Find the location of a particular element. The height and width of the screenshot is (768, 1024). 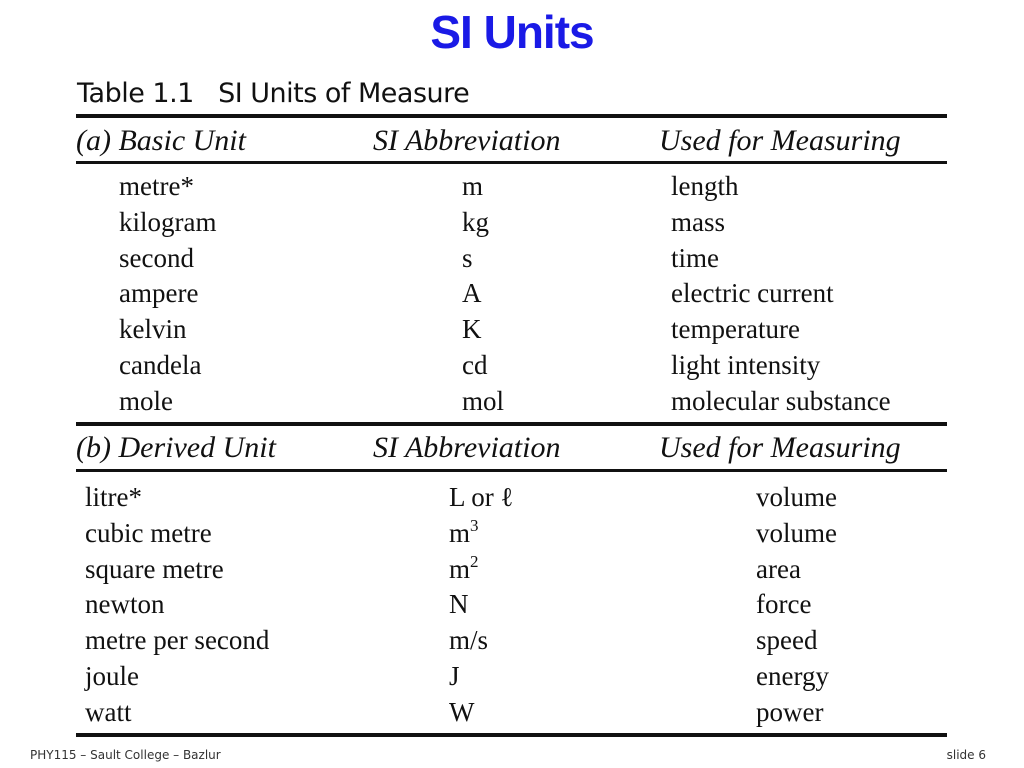

unit-abbreviation: m/s is located at coordinates (468, 640).